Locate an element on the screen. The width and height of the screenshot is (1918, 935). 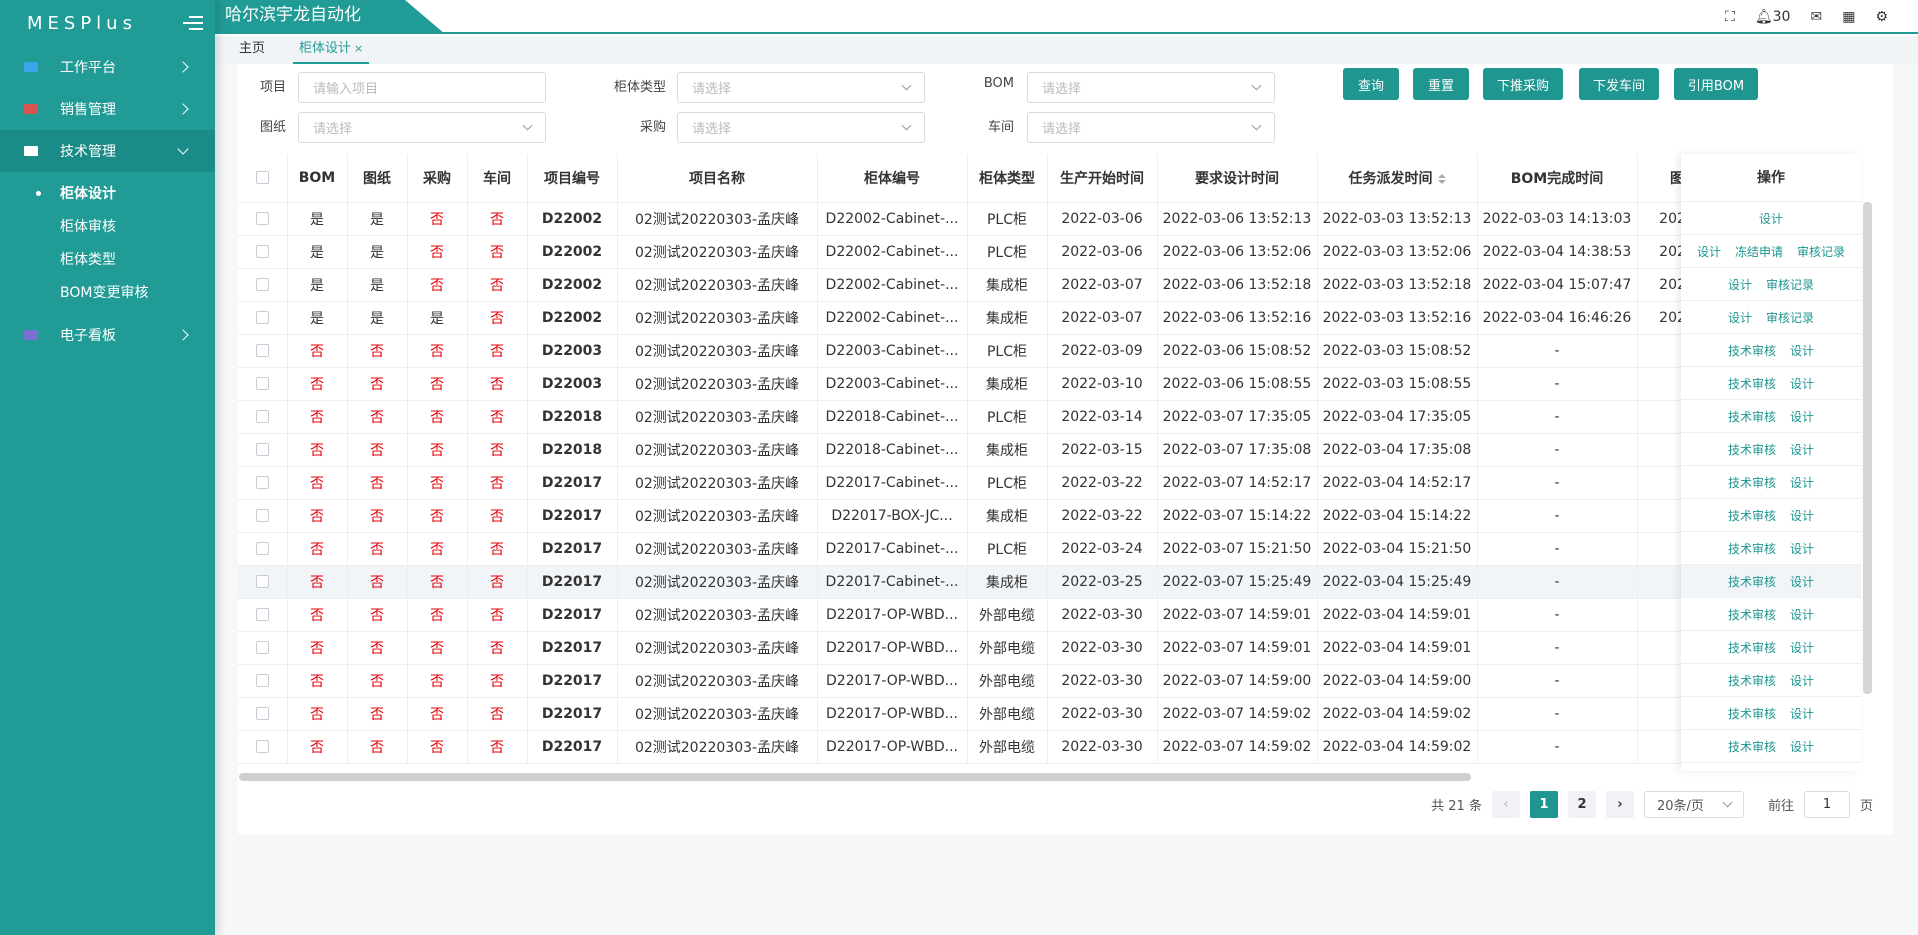
cabinet-type-select: 请选择 is located at coordinates (801, 87).